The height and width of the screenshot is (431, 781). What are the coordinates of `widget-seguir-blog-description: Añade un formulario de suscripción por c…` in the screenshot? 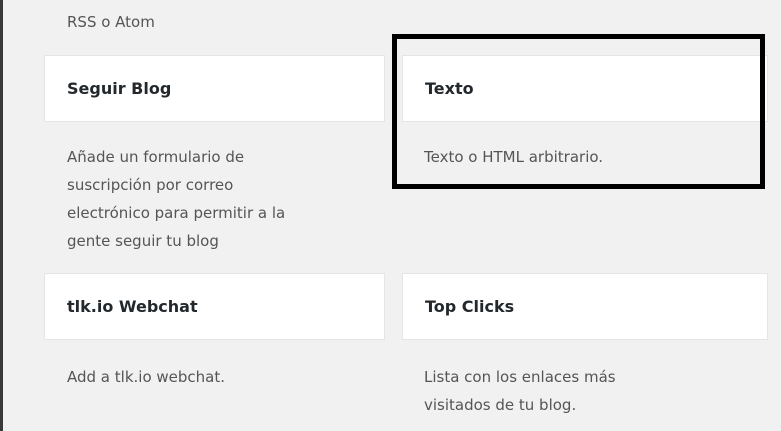 It's located at (176, 199).